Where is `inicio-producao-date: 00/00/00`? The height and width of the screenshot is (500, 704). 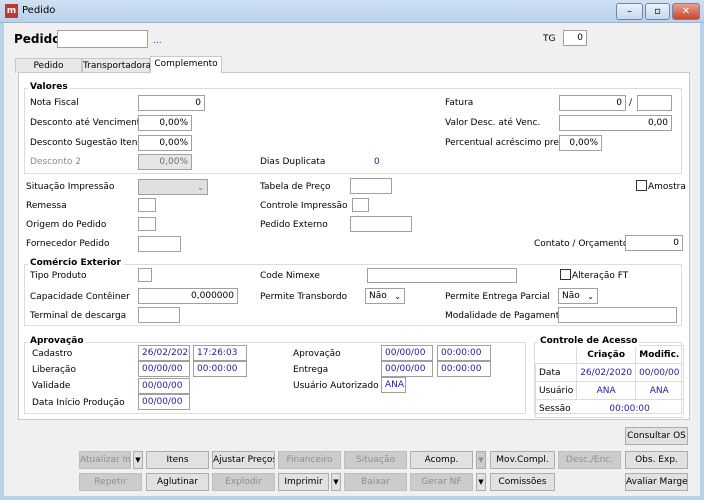 inicio-producao-date: 00/00/00 is located at coordinates (164, 402).